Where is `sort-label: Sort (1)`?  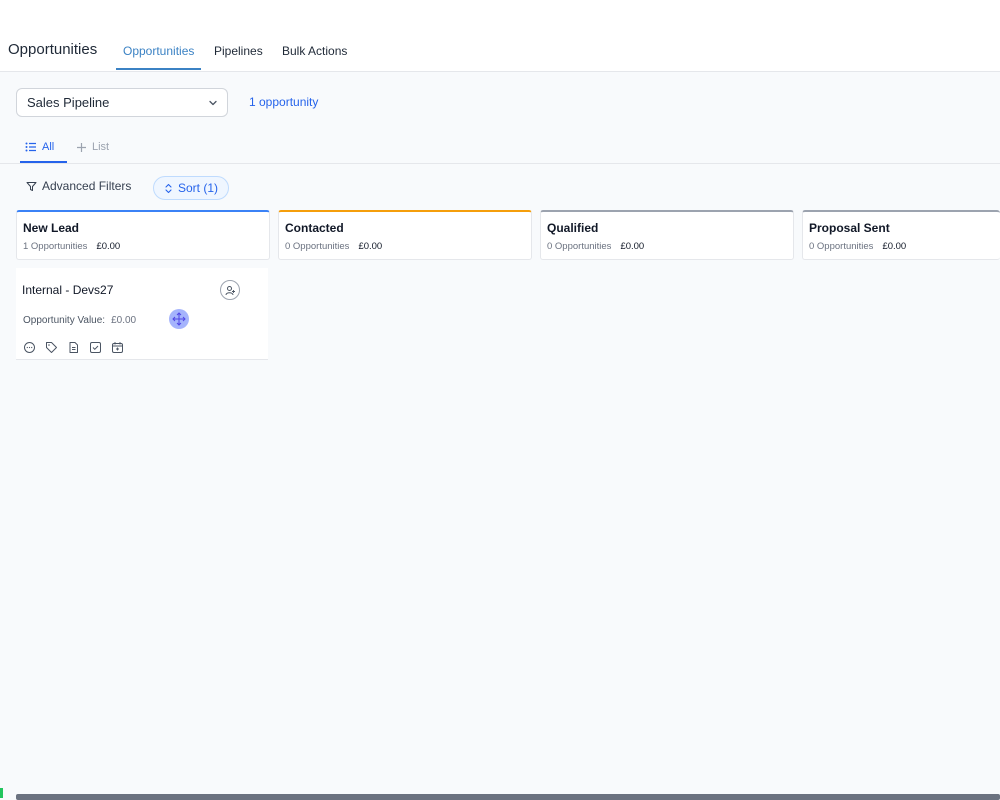 sort-label: Sort (1) is located at coordinates (198, 188).